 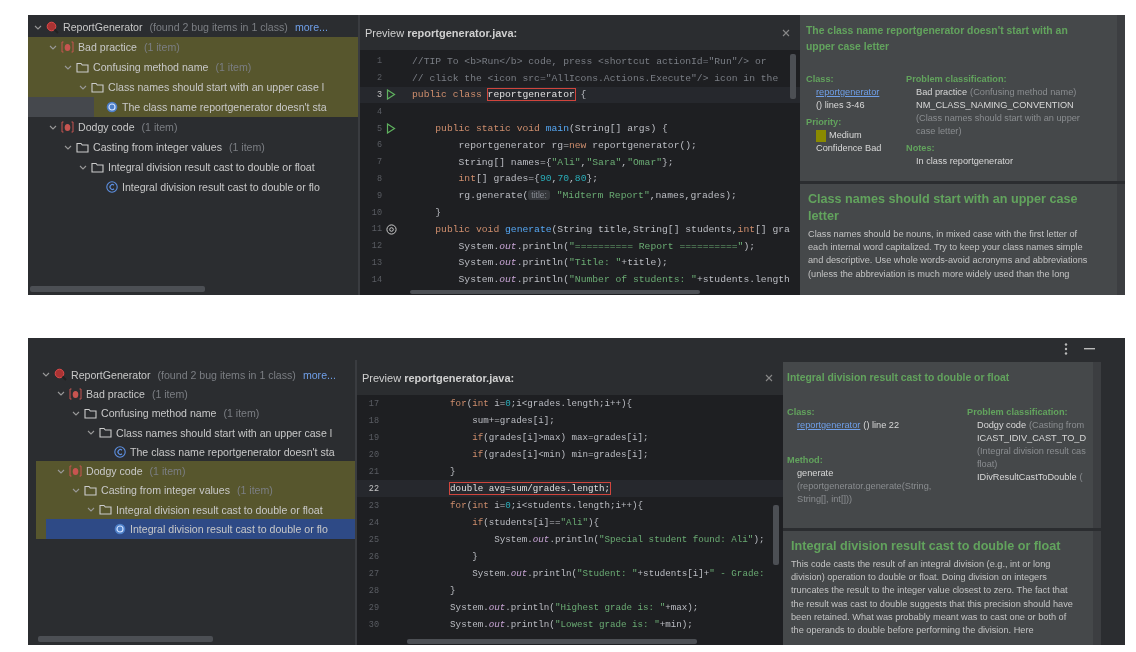 What do you see at coordinates (221, 187) in the screenshot?
I see `tree-item-label: Integral division result cast to double or flo` at bounding box center [221, 187].